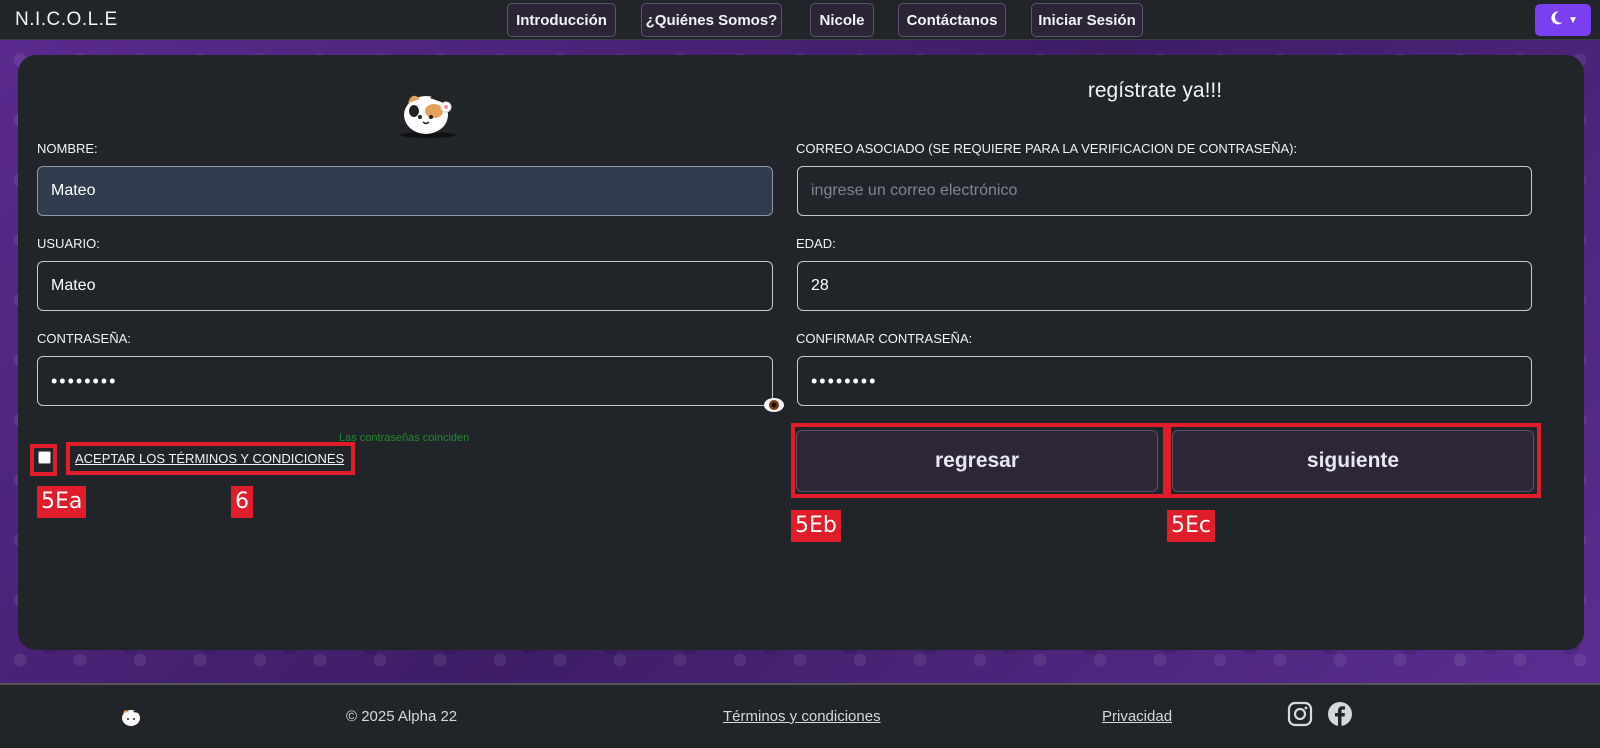  What do you see at coordinates (561, 20) in the screenshot?
I see `nav-introduccion: Introducción` at bounding box center [561, 20].